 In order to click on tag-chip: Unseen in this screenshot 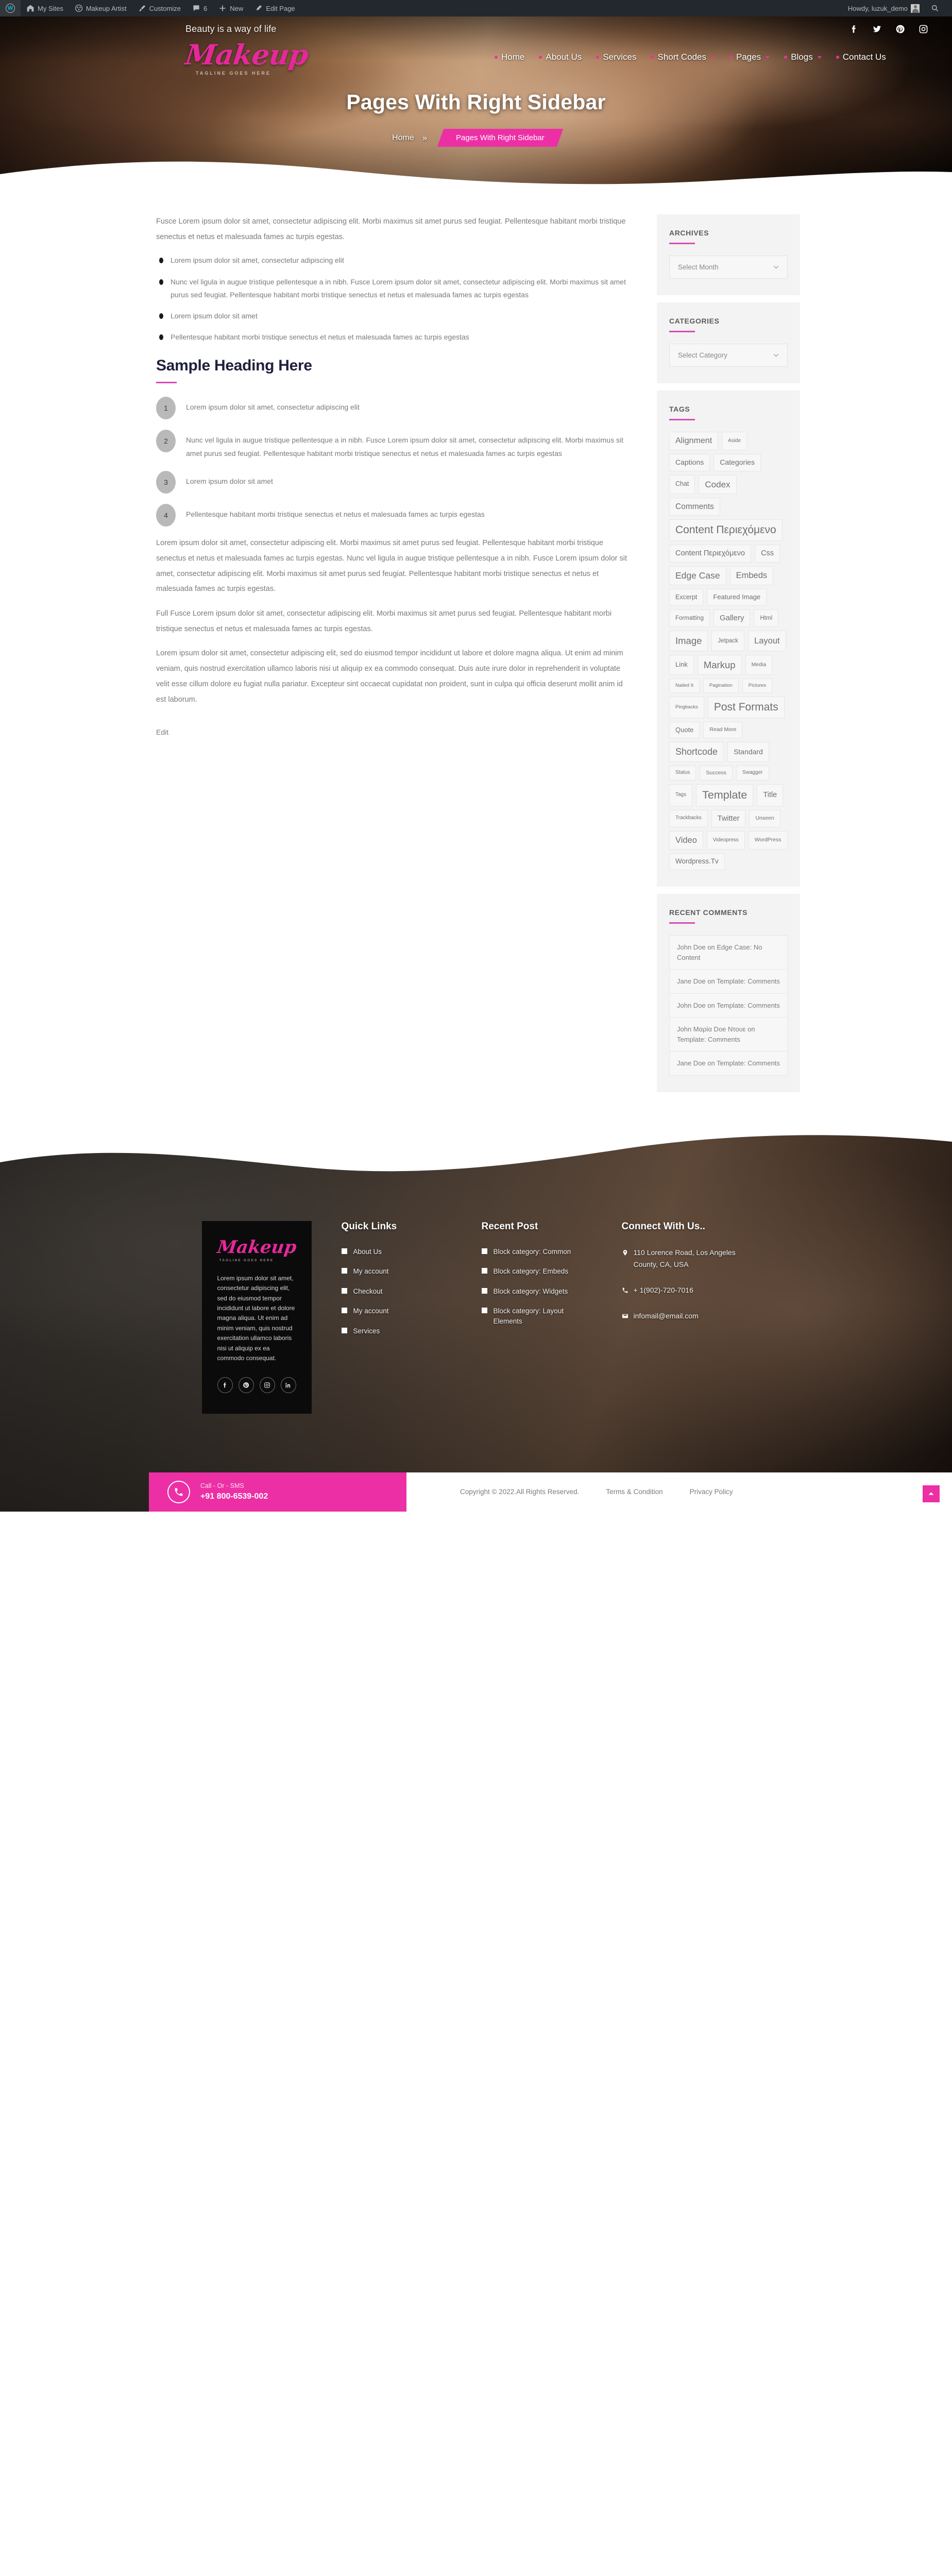, I will do `click(764, 818)`.